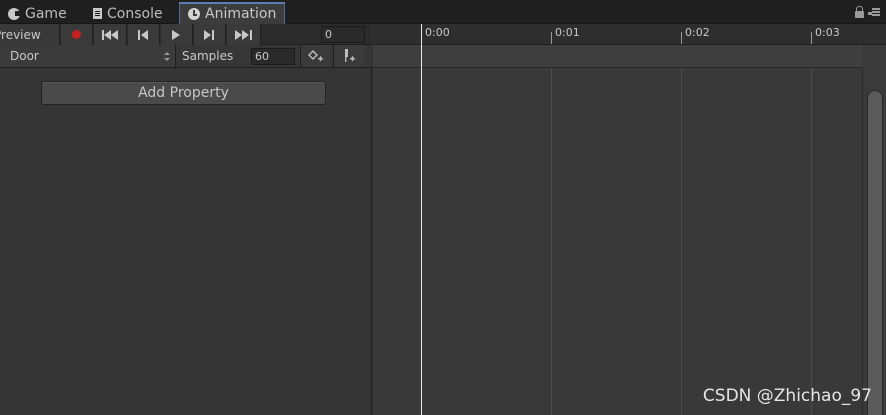 Image resolution: width=886 pixels, height=415 pixels. I want to click on clip-toolbar: Door Samples 60, so click(186, 56).